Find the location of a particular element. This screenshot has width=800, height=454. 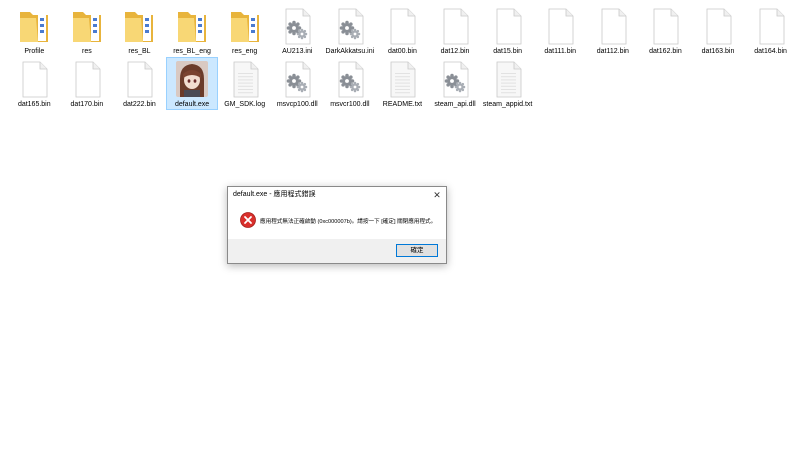

error-icon is located at coordinates (248, 220).